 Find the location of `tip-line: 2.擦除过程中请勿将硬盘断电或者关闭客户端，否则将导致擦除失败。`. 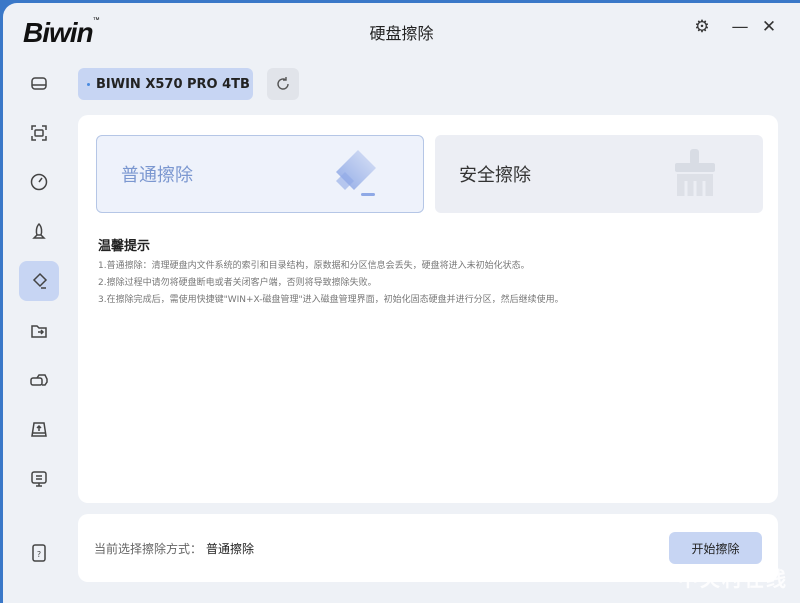

tip-line: 2.擦除过程中请勿将硬盘断电或者关闭客户端，否则将导致擦除失败。 is located at coordinates (237, 283).